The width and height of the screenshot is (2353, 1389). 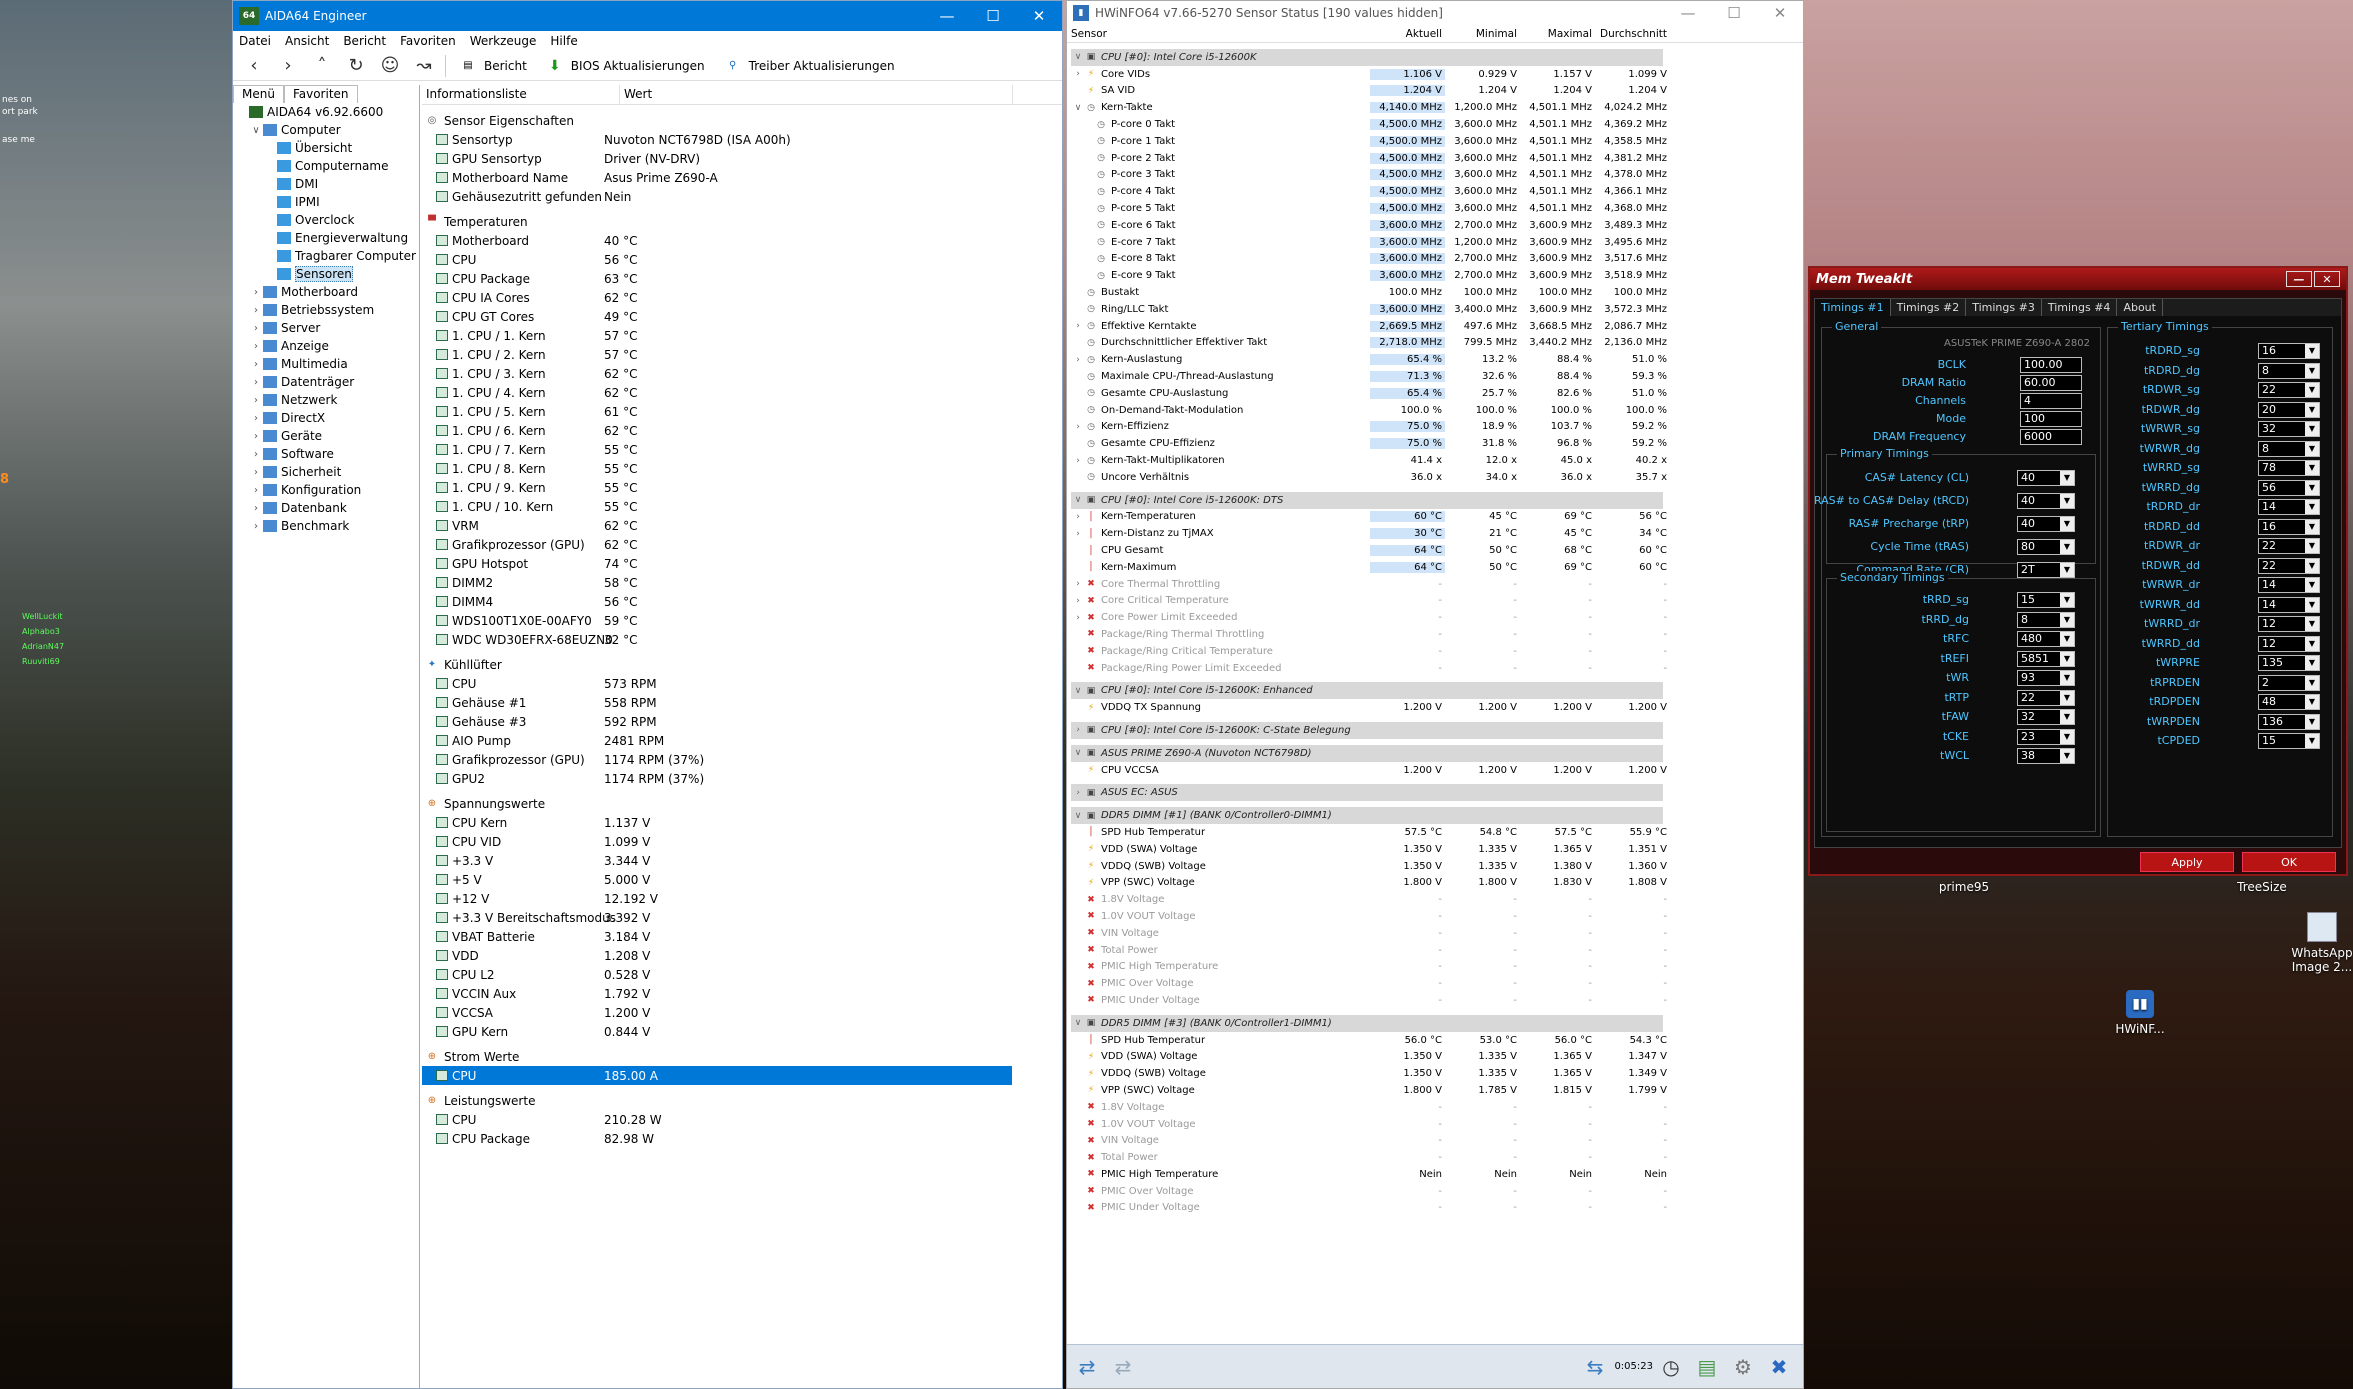 I want to click on chart-icon: ↝, so click(x=424, y=66).